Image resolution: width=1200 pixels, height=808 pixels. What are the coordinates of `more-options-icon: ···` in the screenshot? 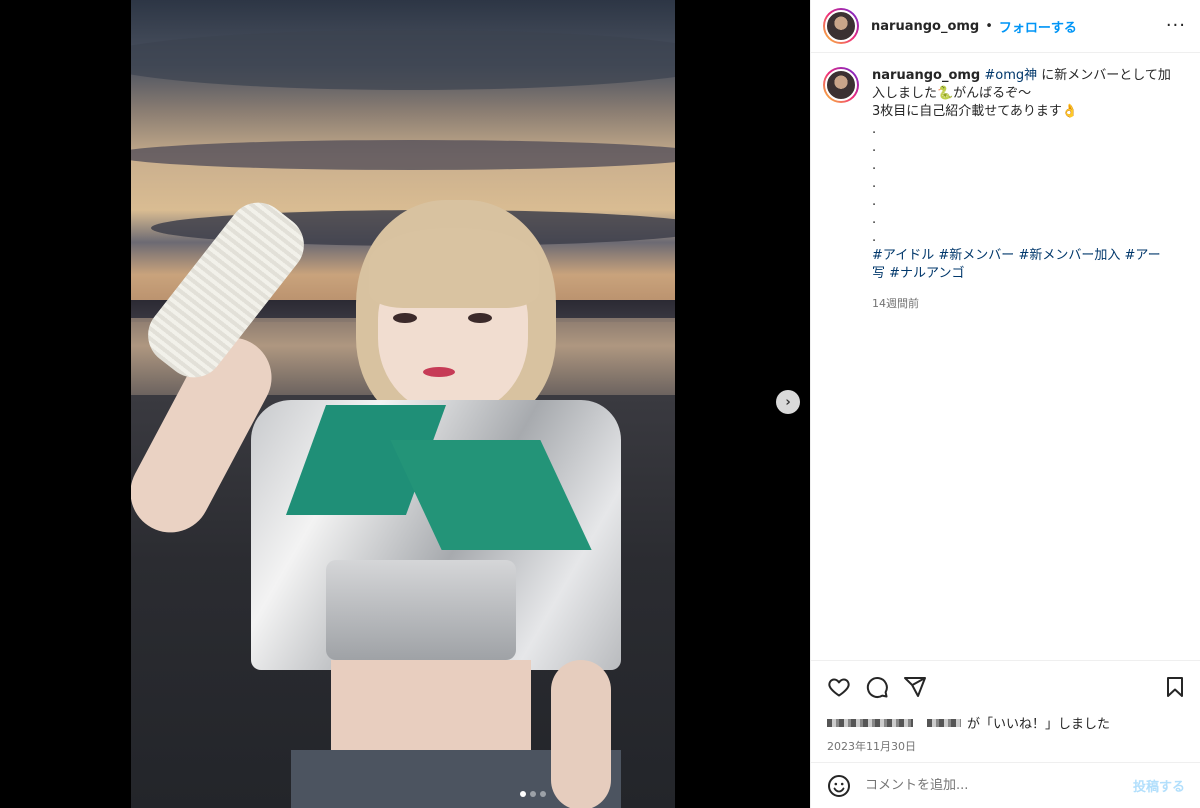 It's located at (1176, 25).